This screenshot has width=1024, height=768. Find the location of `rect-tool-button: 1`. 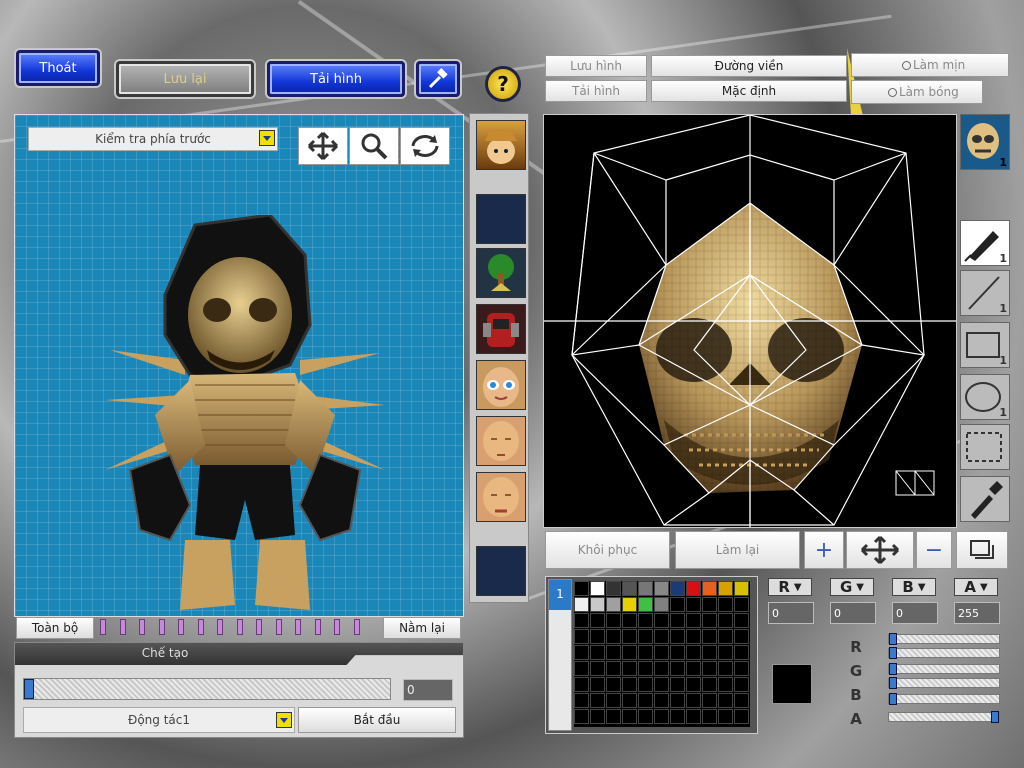

rect-tool-button: 1 is located at coordinates (985, 345).